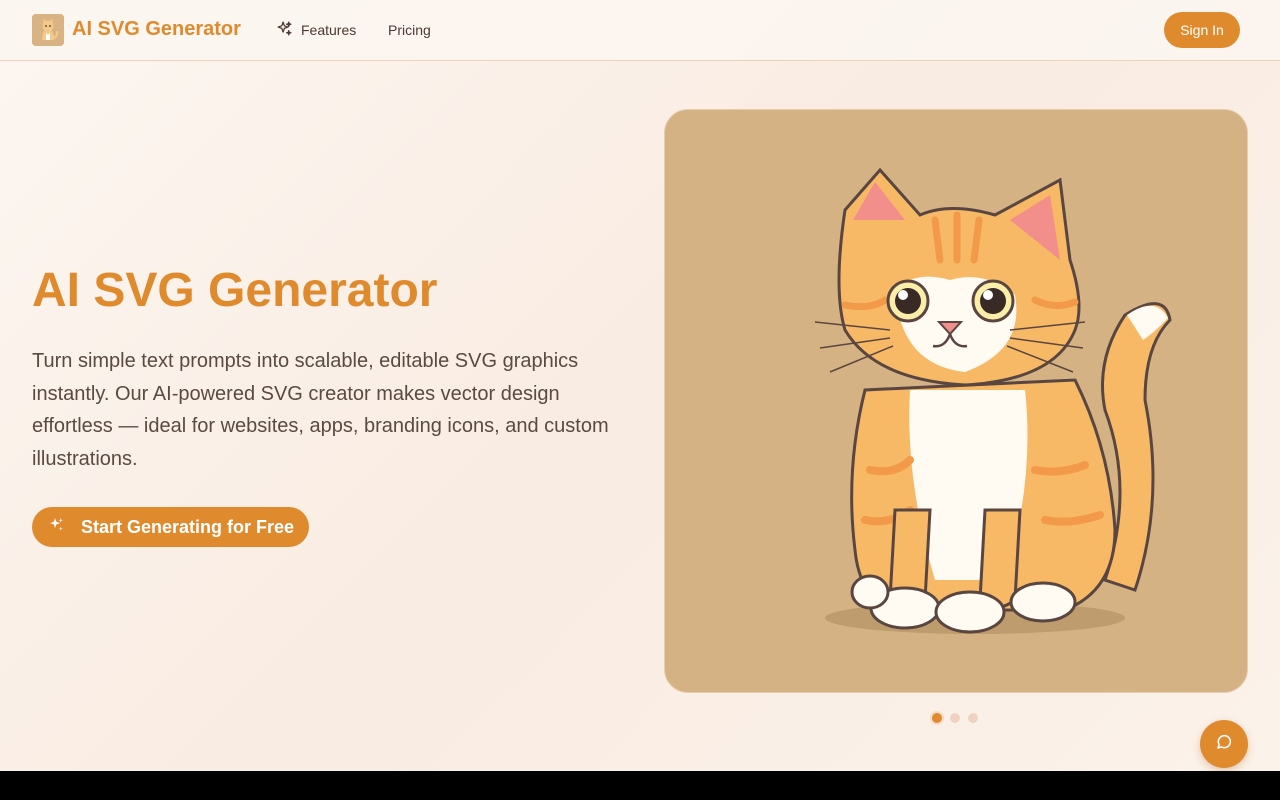 The height and width of the screenshot is (800, 1280). I want to click on logo-icon, so click(48, 30).